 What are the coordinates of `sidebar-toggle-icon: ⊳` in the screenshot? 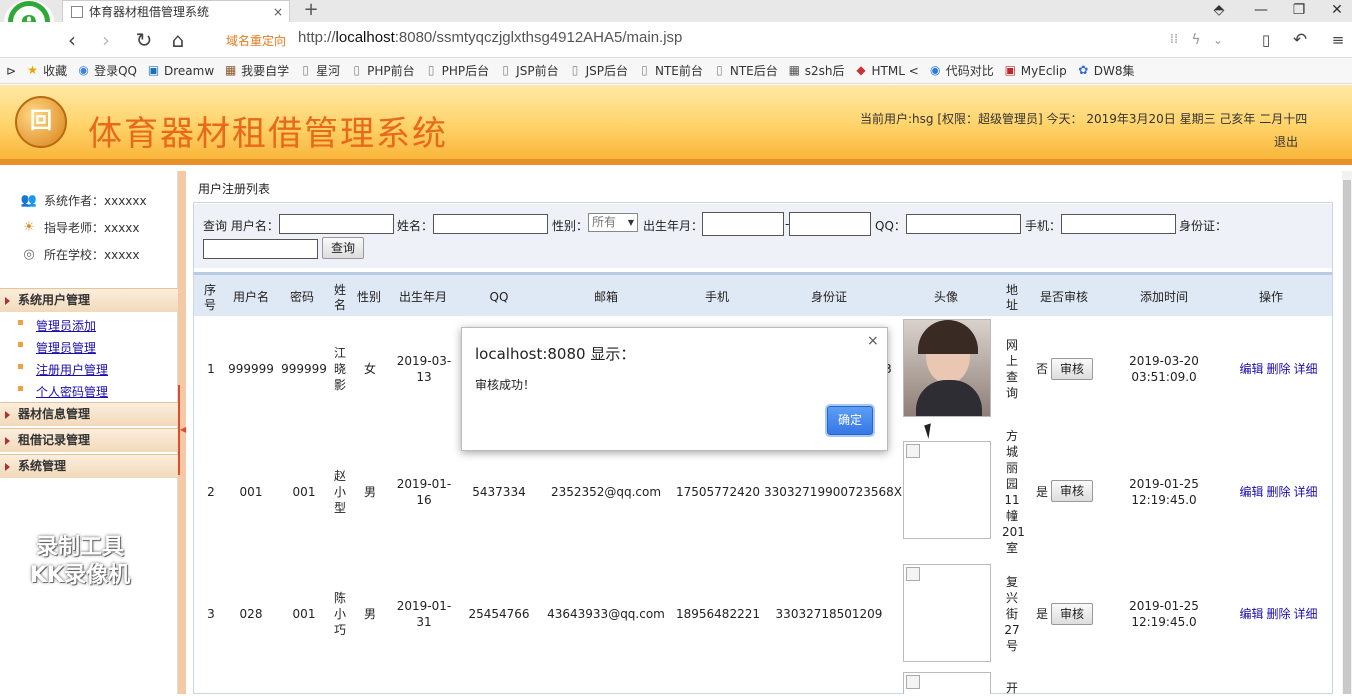 It's located at (11, 71).